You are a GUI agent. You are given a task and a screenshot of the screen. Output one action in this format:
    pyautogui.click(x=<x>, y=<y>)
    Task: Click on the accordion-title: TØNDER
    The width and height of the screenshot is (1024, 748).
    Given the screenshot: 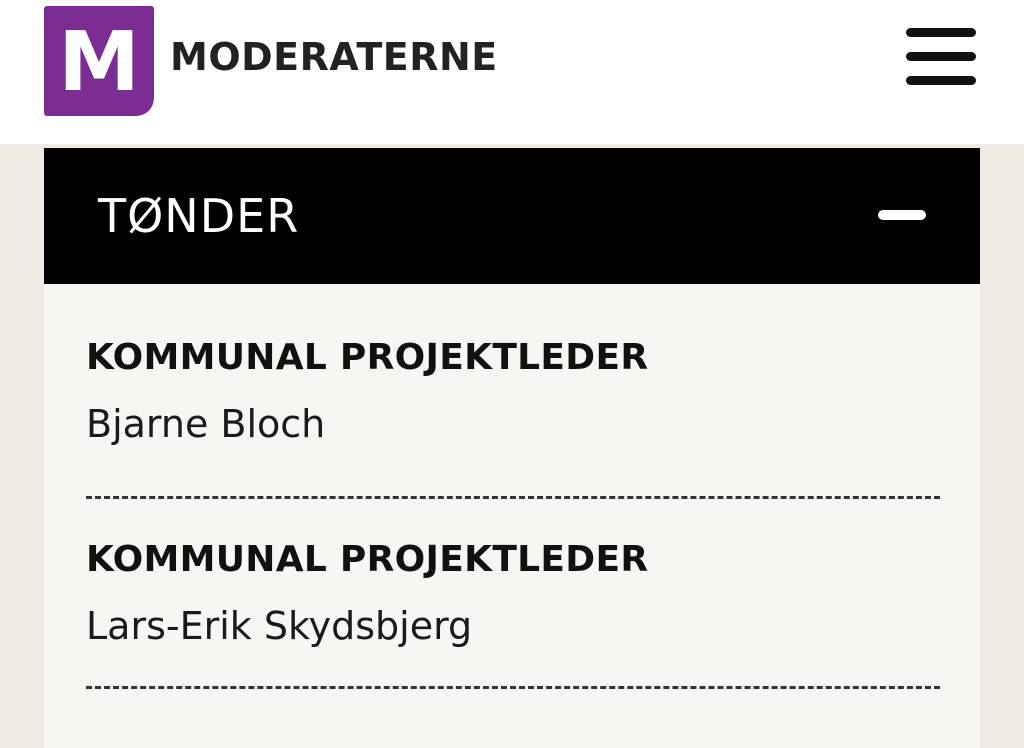 What is the action you would take?
    pyautogui.click(x=199, y=216)
    